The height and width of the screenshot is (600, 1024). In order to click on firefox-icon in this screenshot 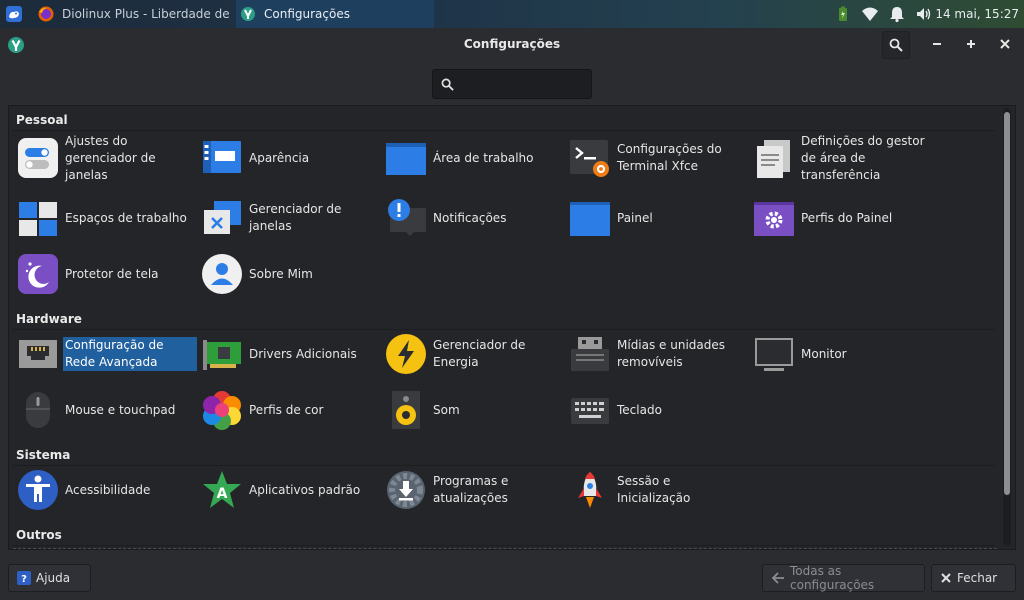, I will do `click(46, 14)`.